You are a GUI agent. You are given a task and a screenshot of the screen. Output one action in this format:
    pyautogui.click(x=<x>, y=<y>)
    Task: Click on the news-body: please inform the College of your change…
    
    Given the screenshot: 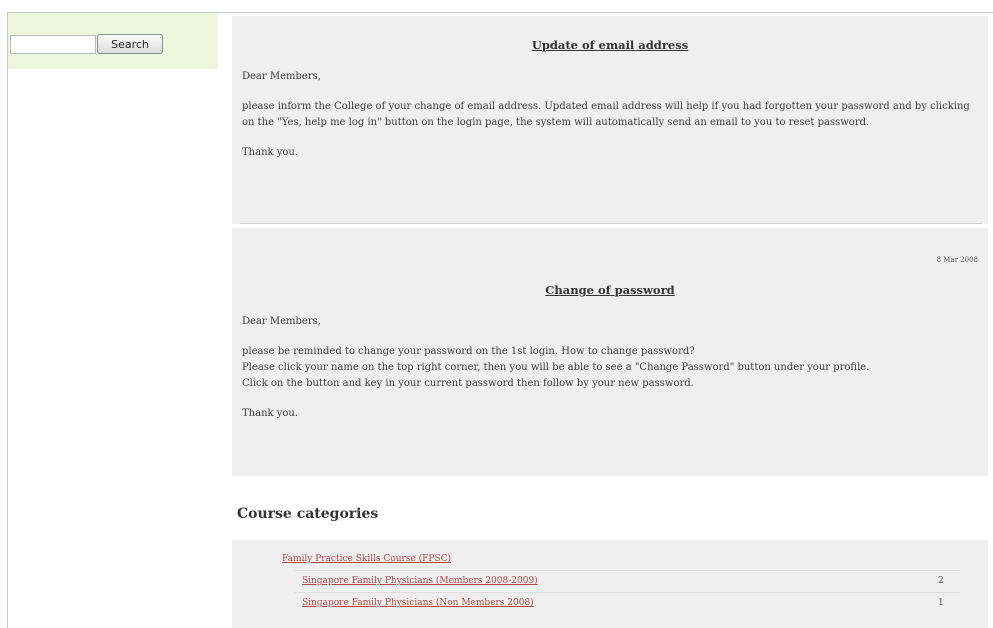 What is the action you would take?
    pyautogui.click(x=606, y=114)
    